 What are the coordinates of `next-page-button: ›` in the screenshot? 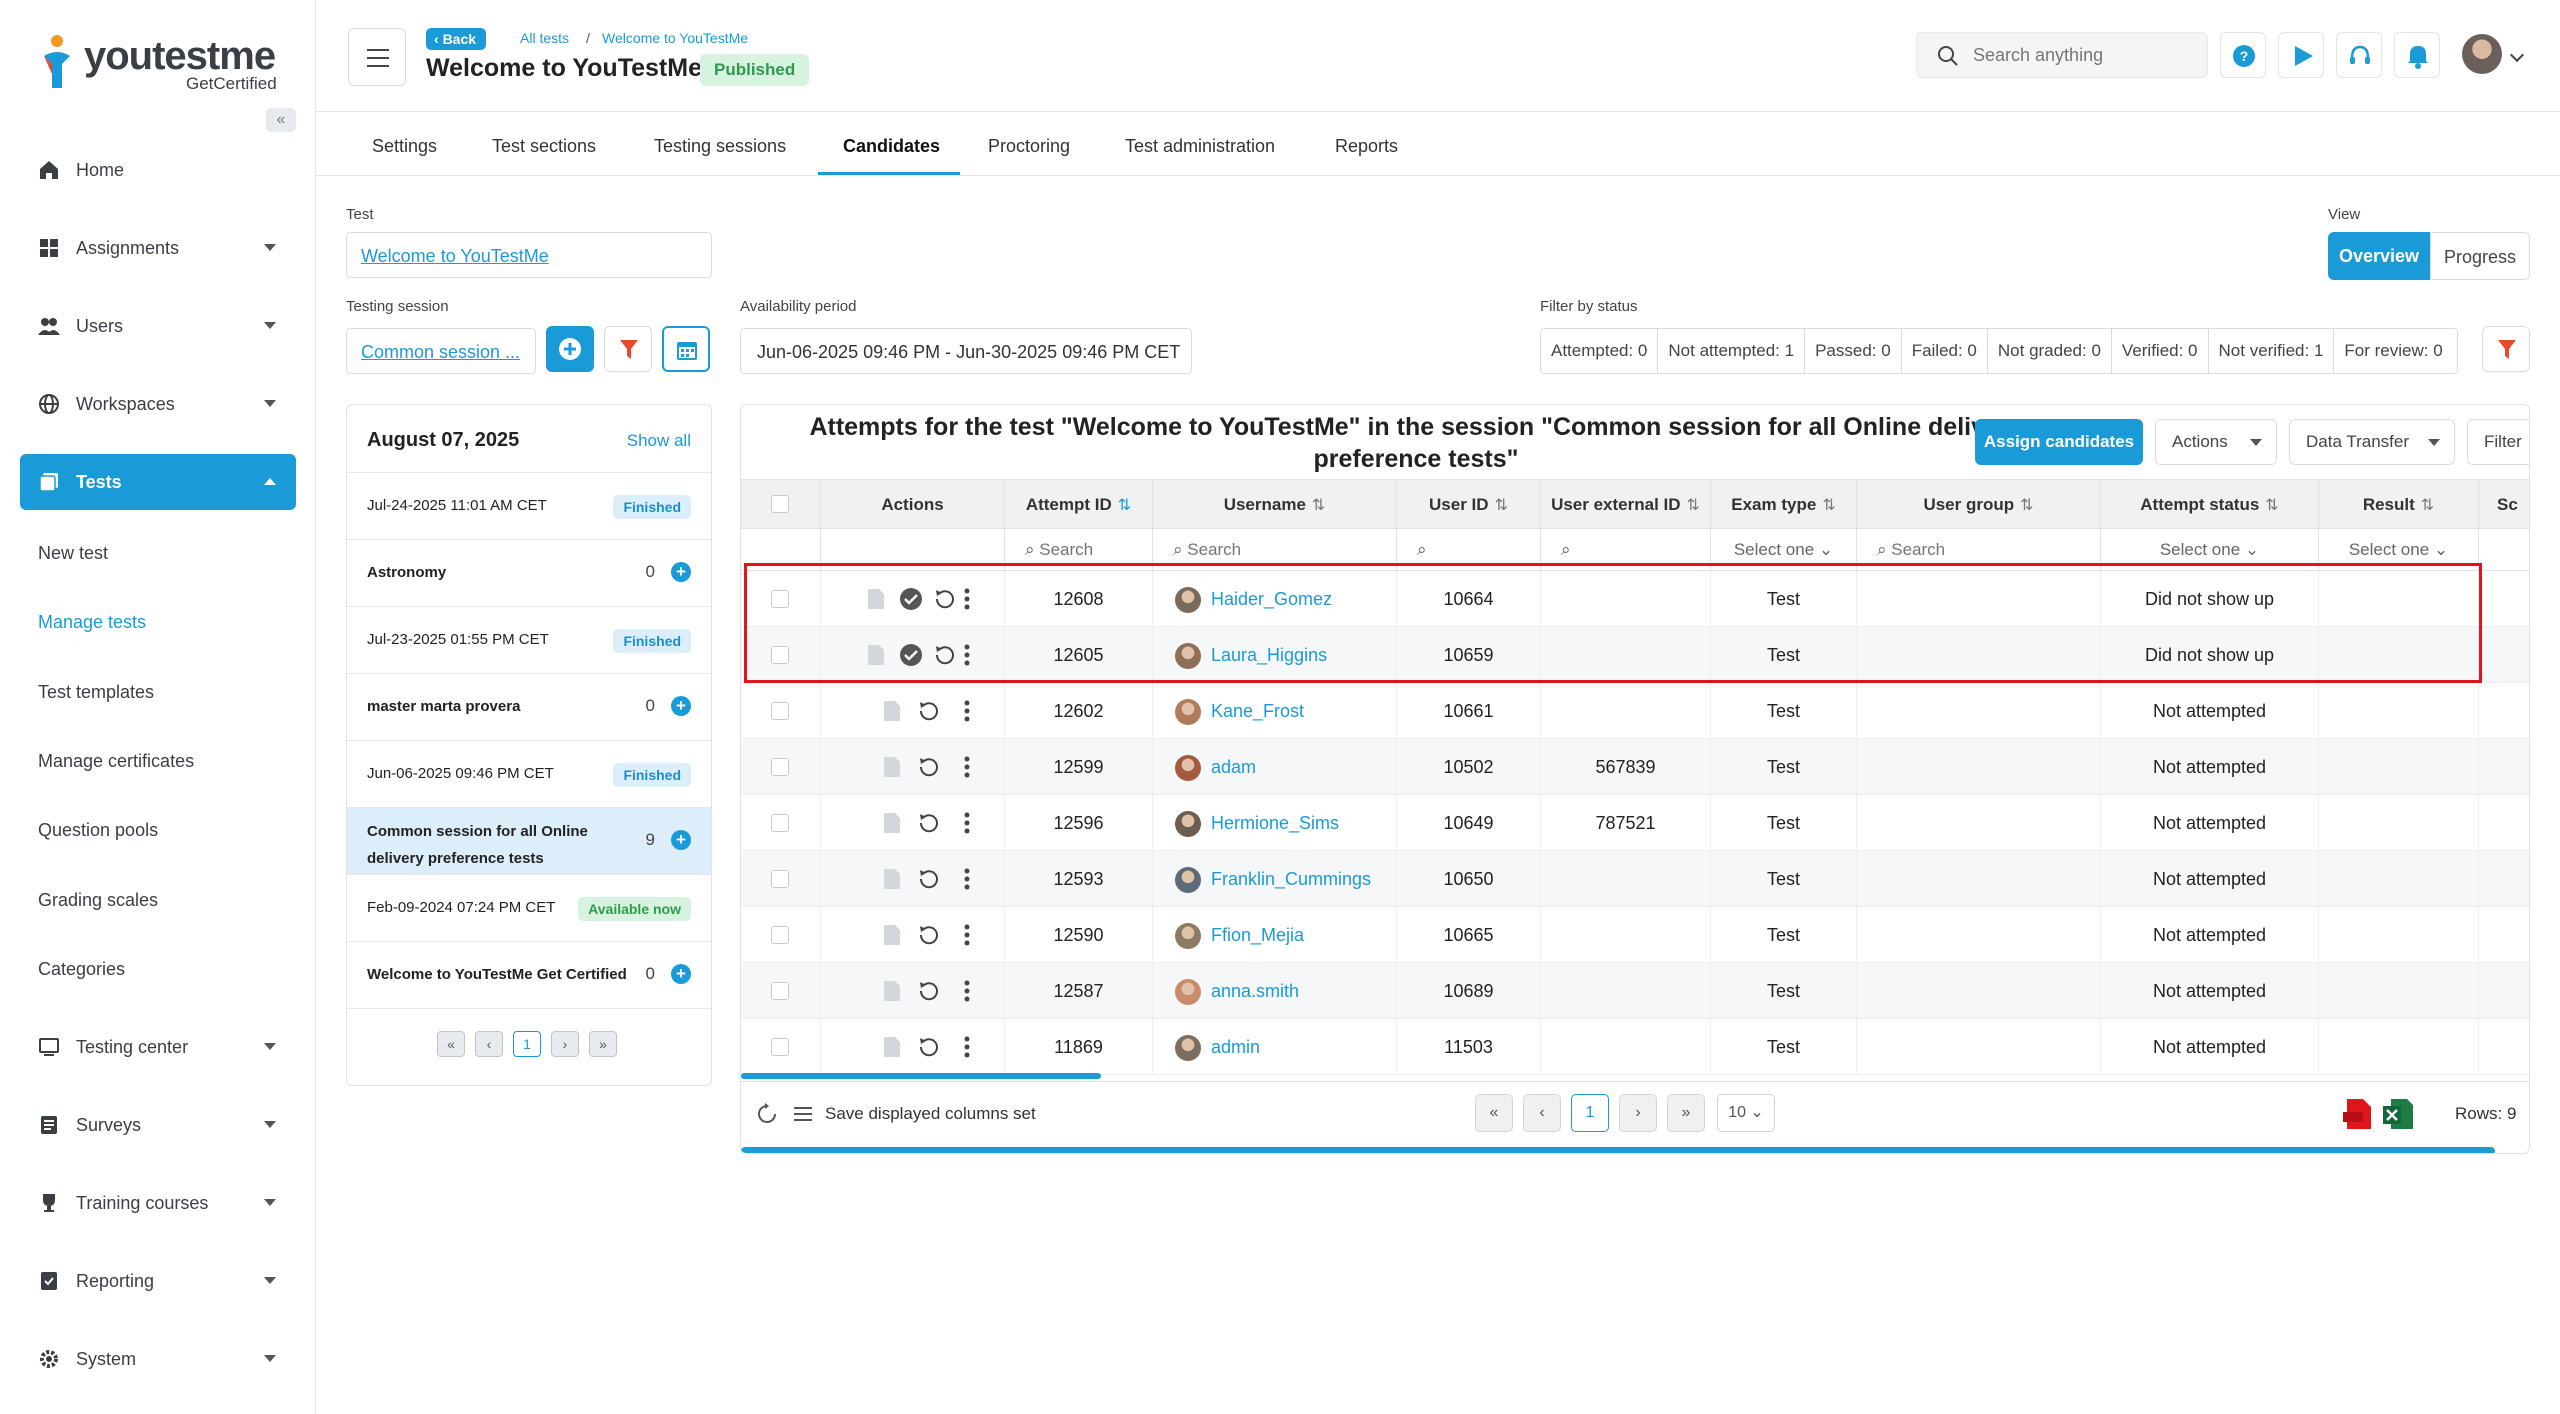 It's located at (565, 1044).